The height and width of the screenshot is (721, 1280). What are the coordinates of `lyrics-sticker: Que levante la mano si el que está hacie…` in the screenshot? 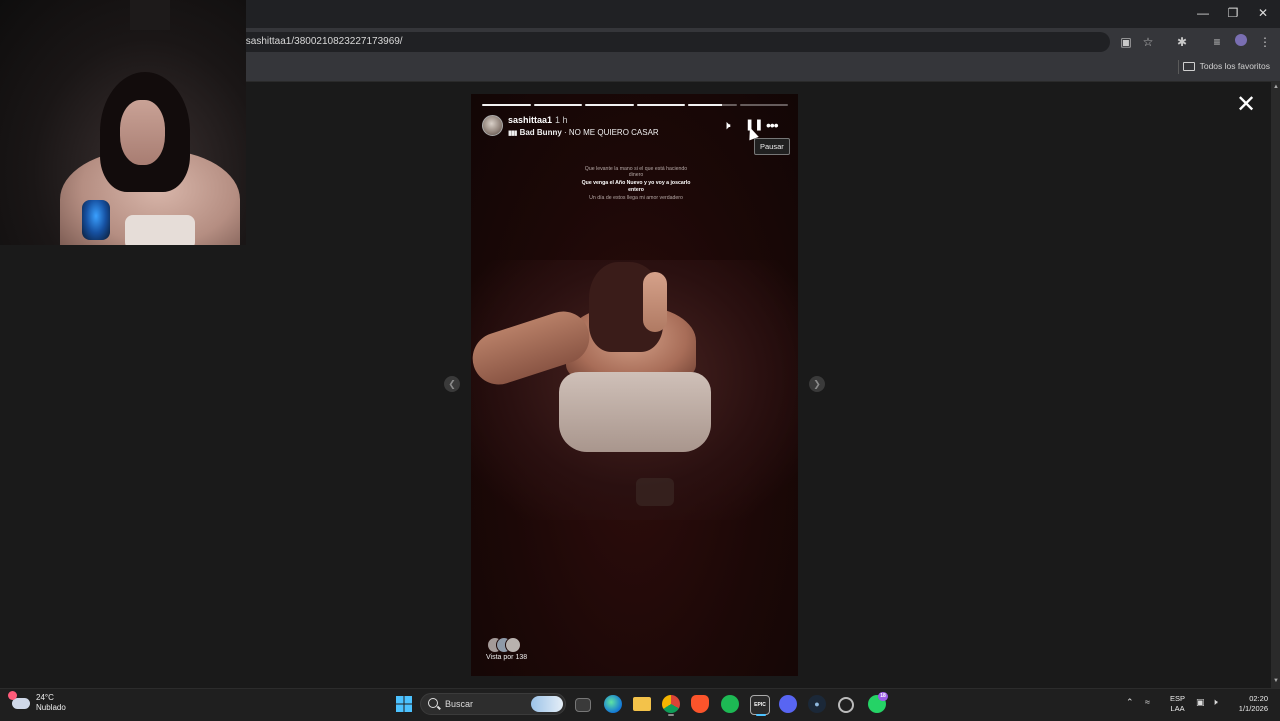 It's located at (636, 184).